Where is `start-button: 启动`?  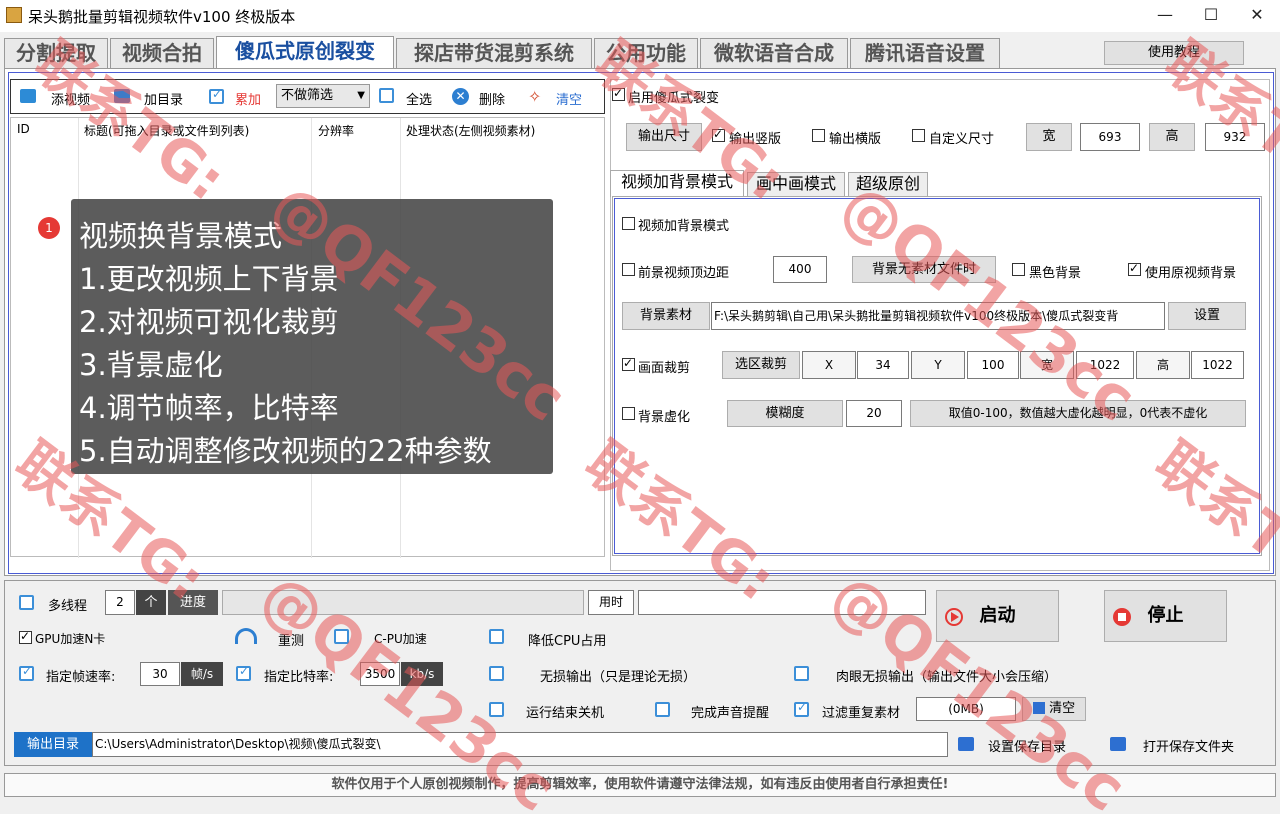 start-button: 启动 is located at coordinates (997, 616).